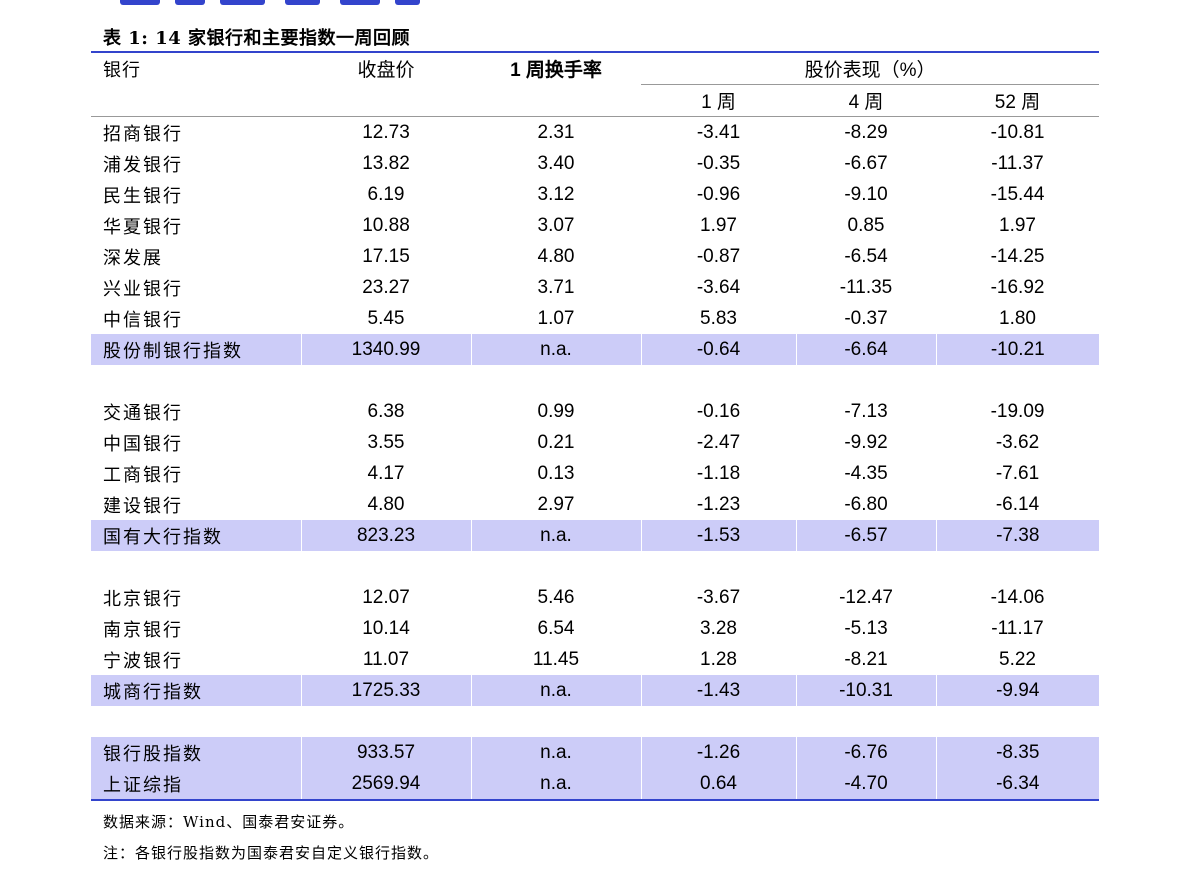 This screenshot has height=882, width=1191. Describe the element at coordinates (556, 628) in the screenshot. I see `cell-turnover: 6.54` at that location.